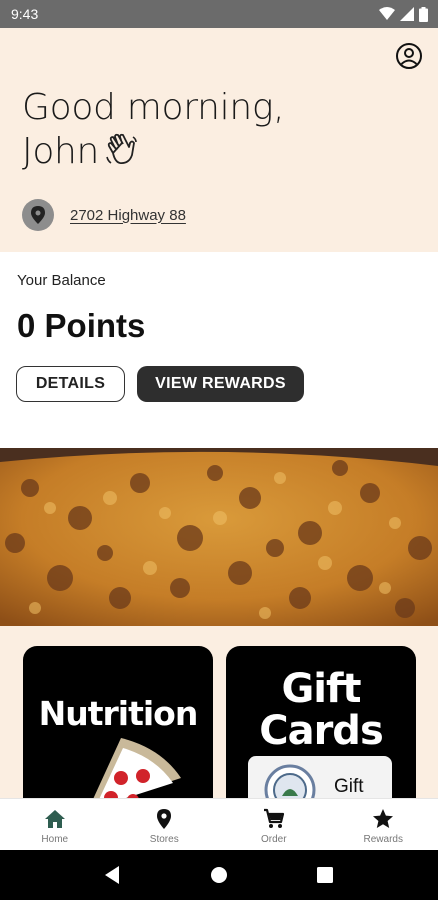 This screenshot has width=438, height=900. Describe the element at coordinates (273, 818) in the screenshot. I see `cart-icon` at that location.